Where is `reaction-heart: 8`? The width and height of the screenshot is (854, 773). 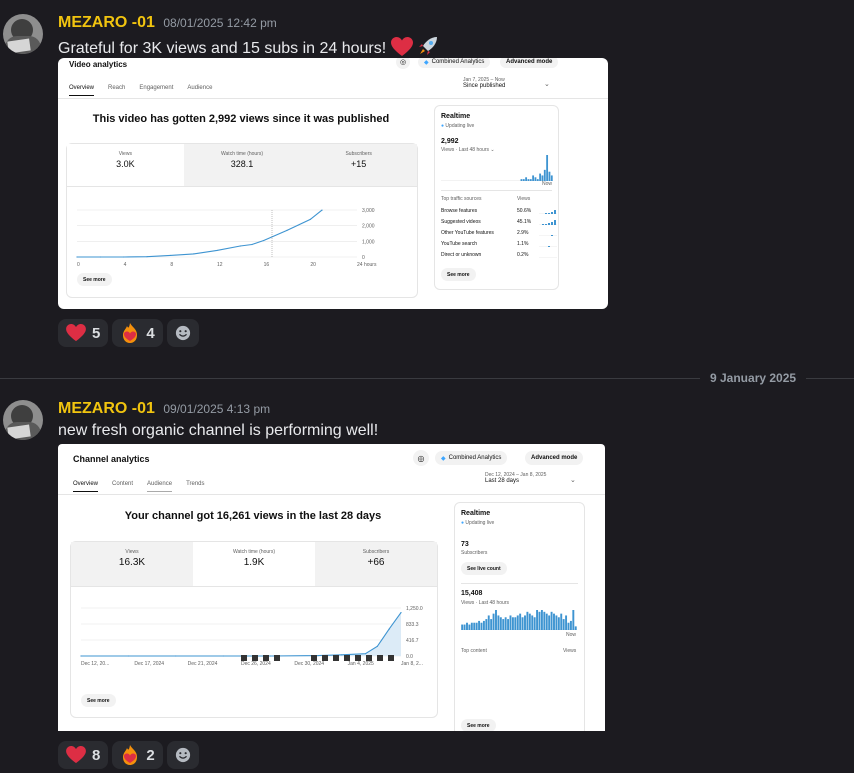
reaction-heart: 8 is located at coordinates (83, 755).